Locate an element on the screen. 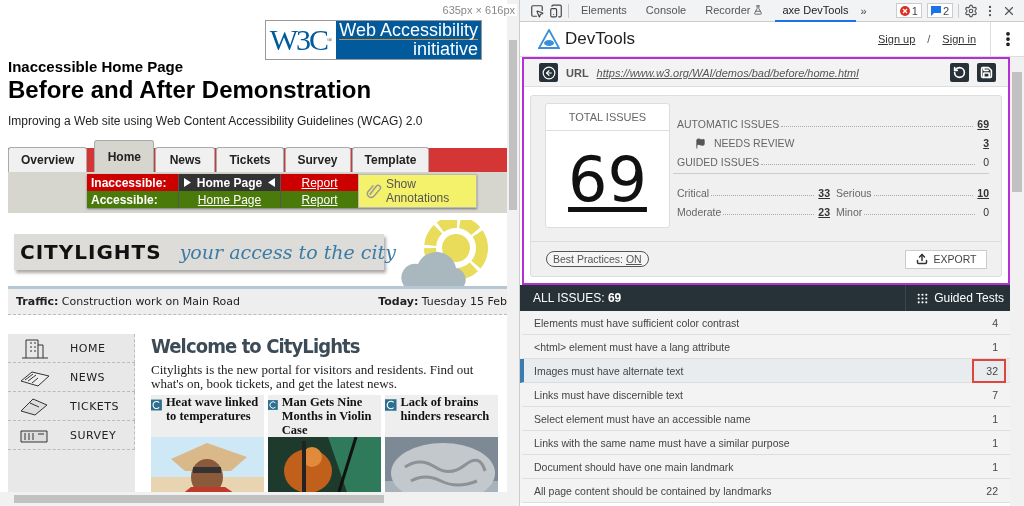 This screenshot has width=1024, height=506. refresh-icon is located at coordinates (959, 72).